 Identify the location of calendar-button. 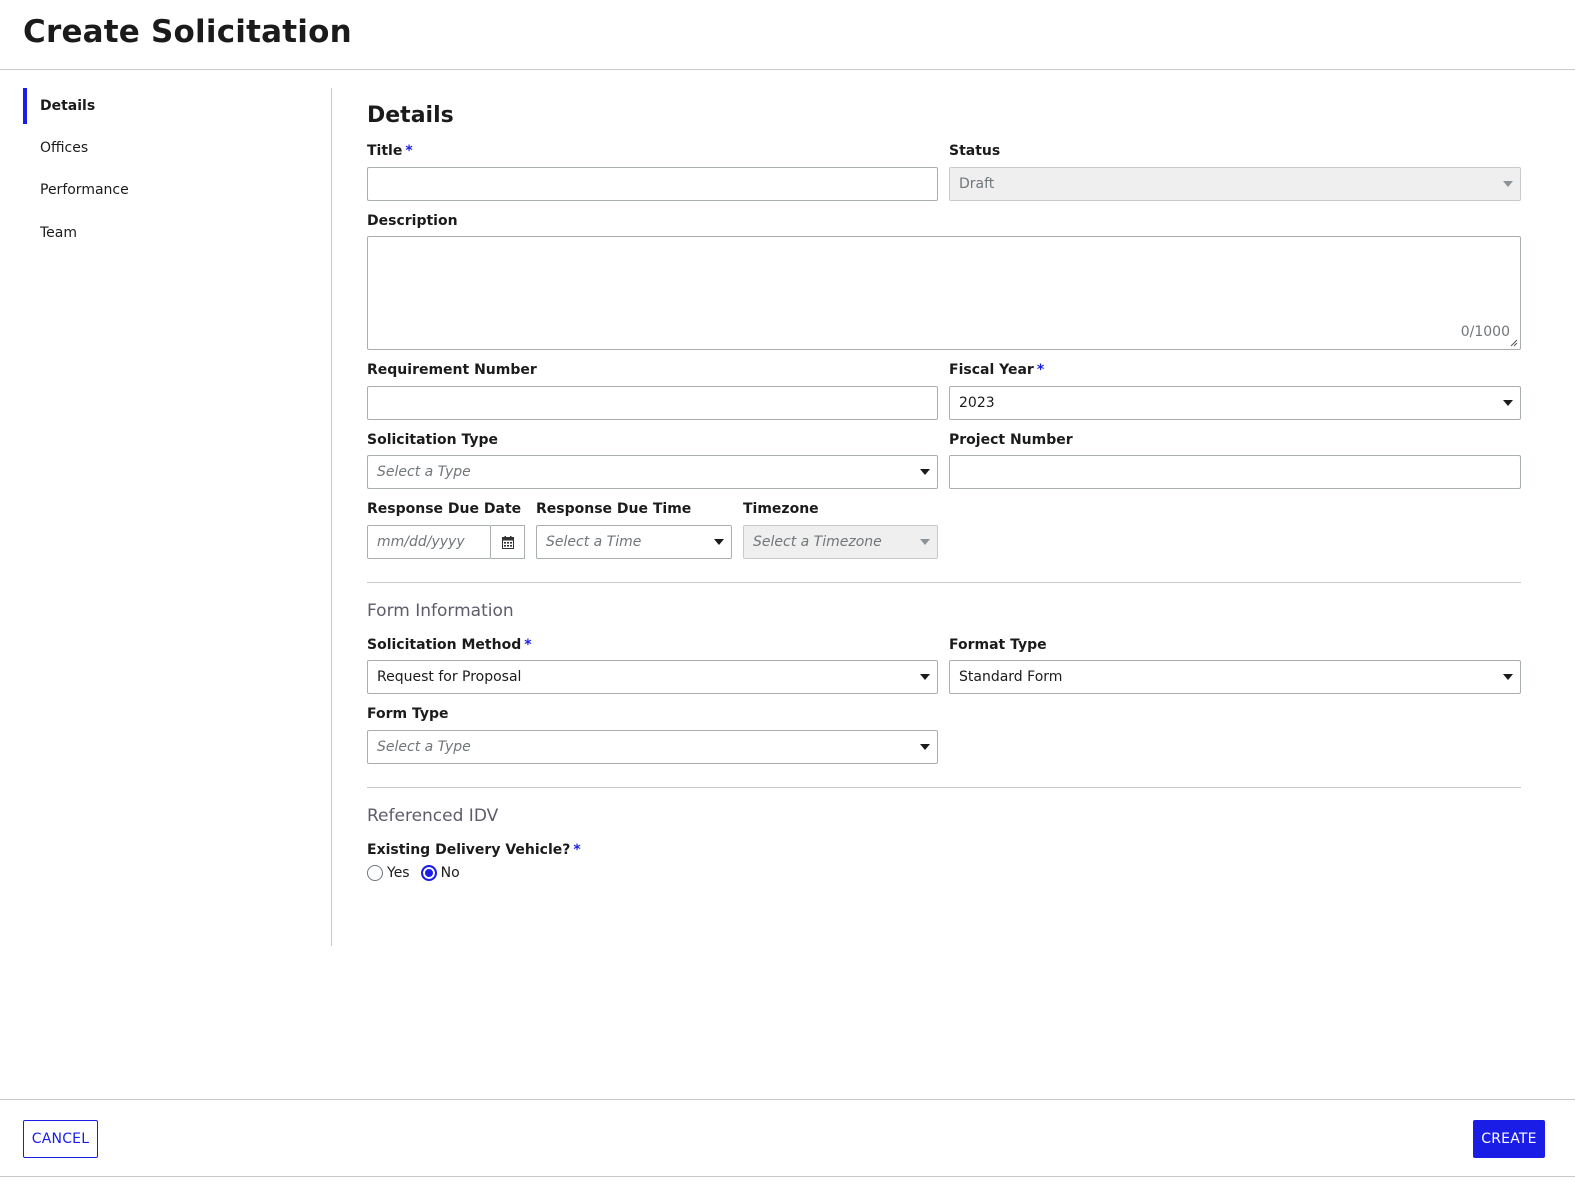
(508, 542).